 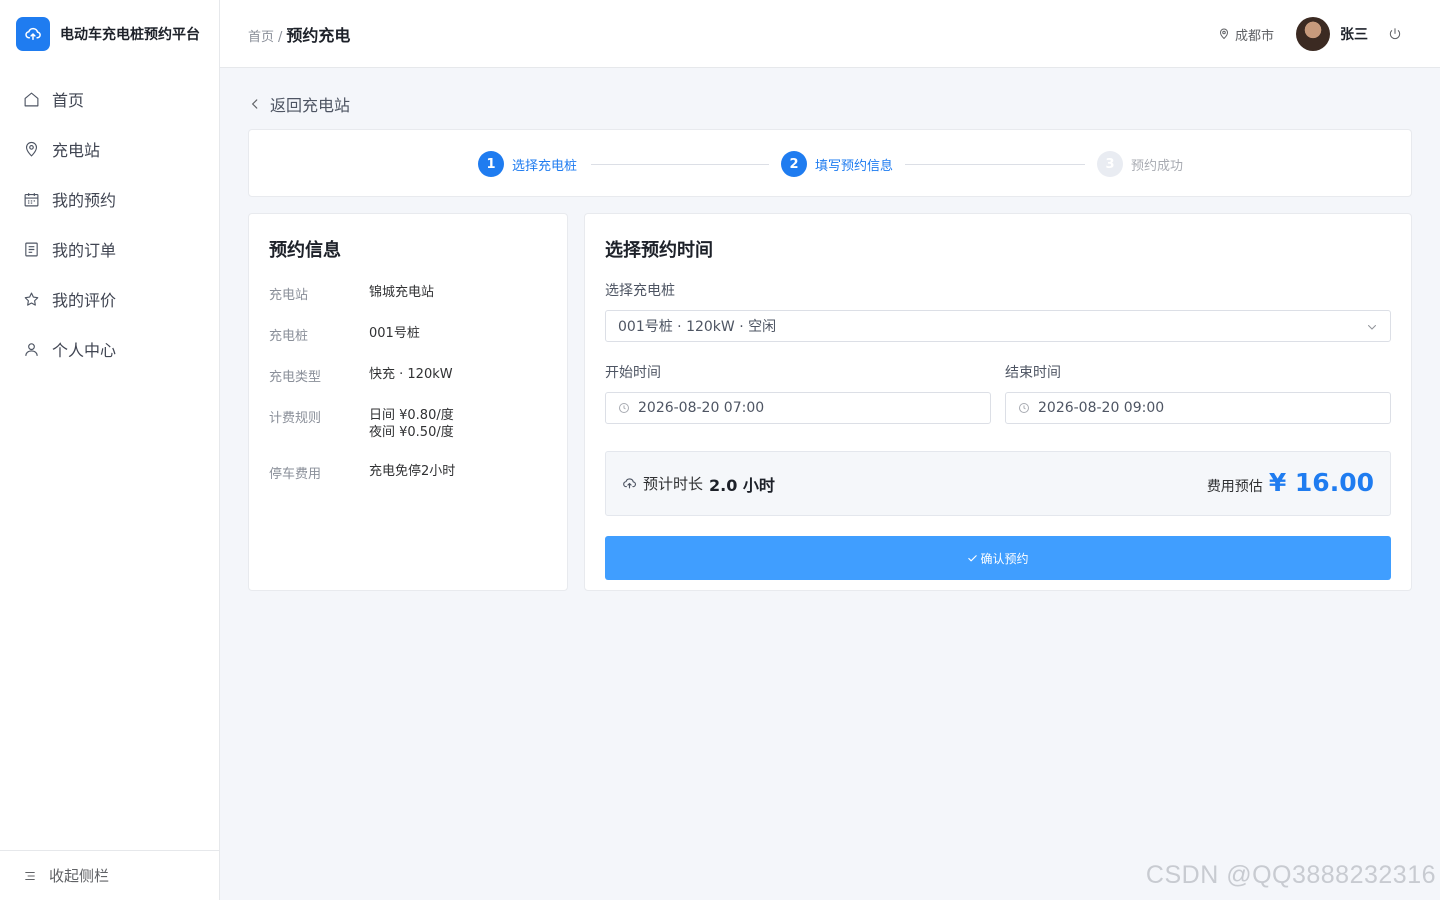 I want to click on info-row-billing: 计费规则 日间 ¥0.80/度 夜间 ¥0.50/度, so click(x=408, y=424).